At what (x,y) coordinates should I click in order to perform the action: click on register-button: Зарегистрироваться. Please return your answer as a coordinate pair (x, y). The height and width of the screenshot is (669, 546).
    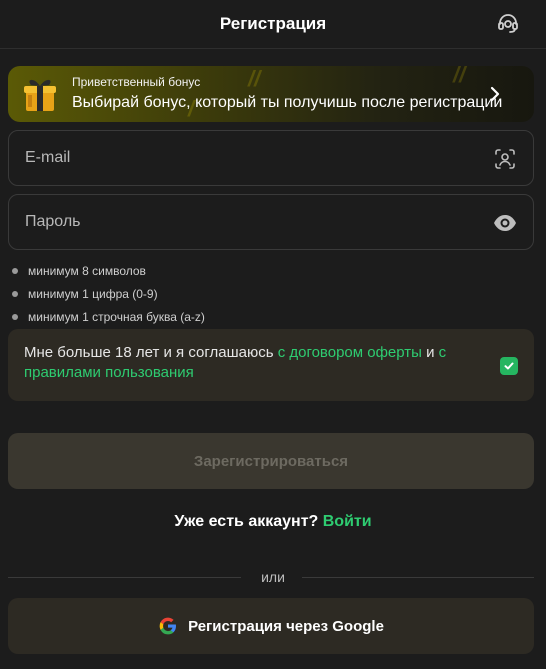
    Looking at the image, I should click on (271, 461).